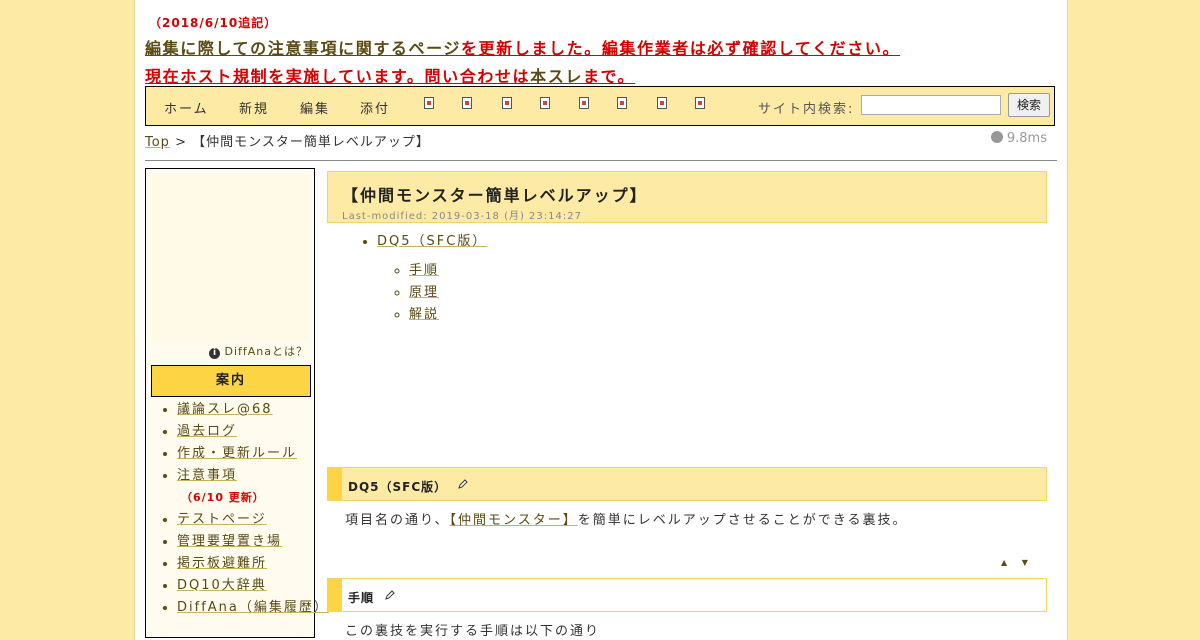  What do you see at coordinates (424, 292) in the screenshot?
I see `toc-link-principle: 原理` at bounding box center [424, 292].